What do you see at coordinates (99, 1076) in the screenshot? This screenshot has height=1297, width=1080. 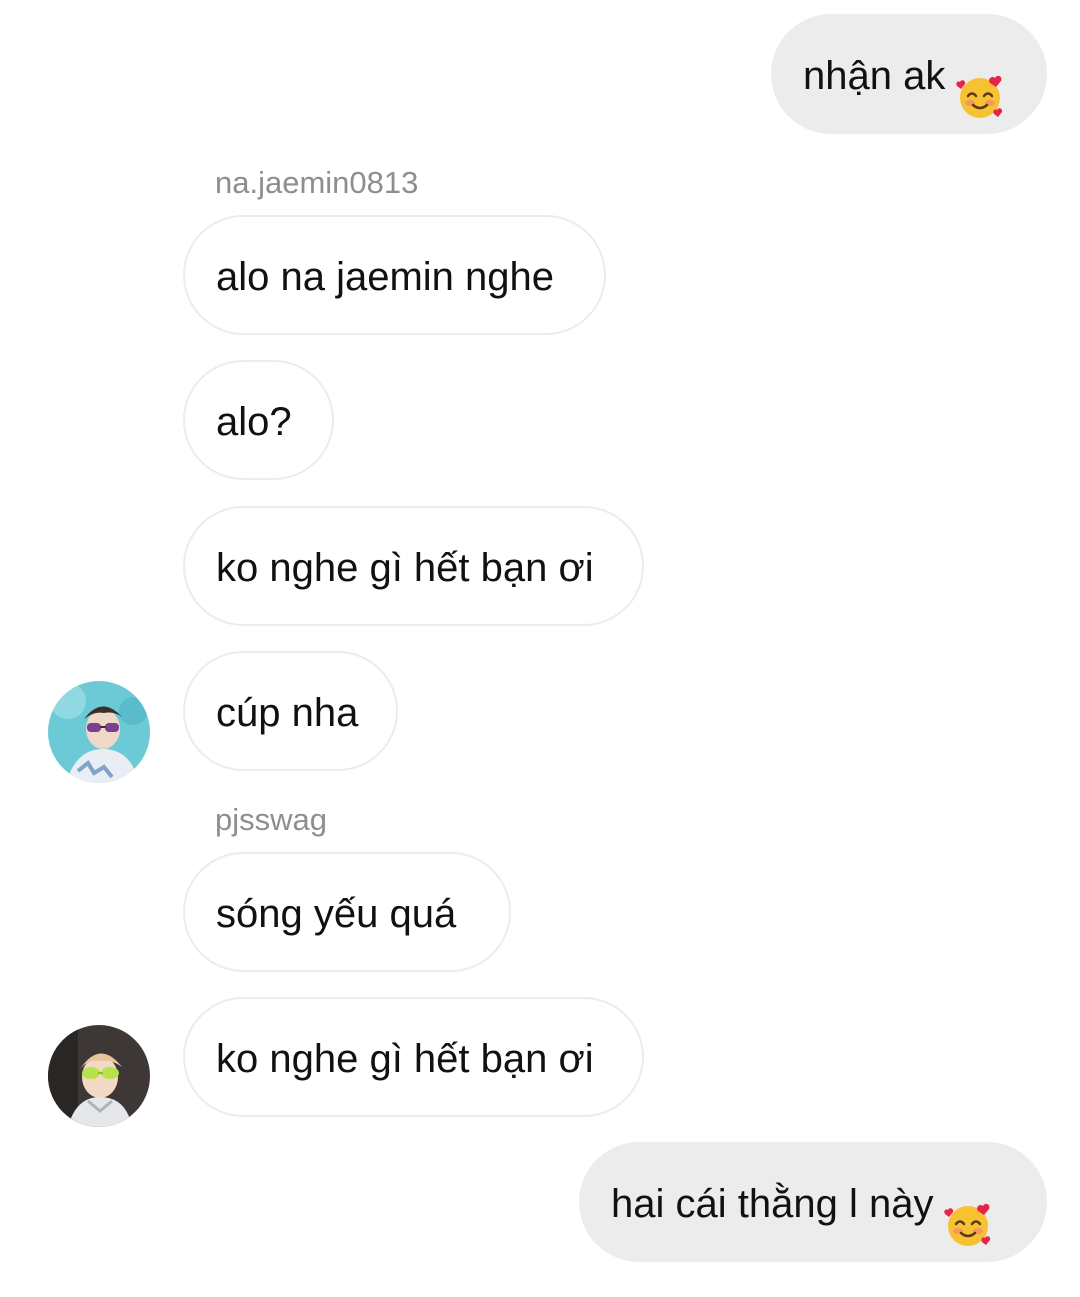 I see `avatar-pjsswag` at bounding box center [99, 1076].